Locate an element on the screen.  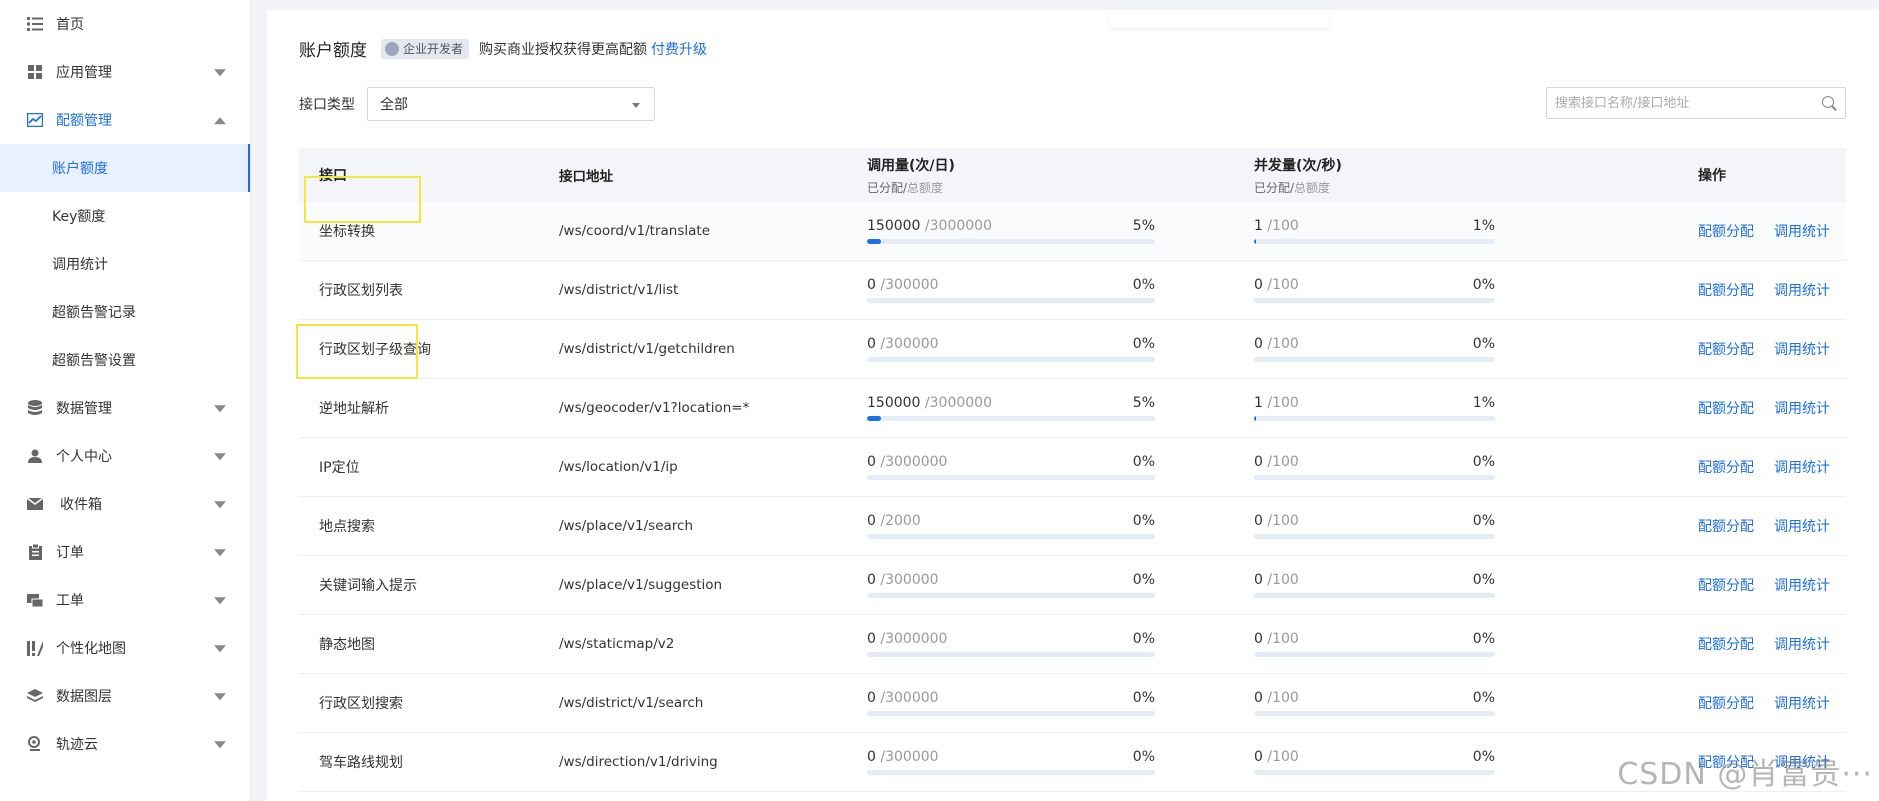
api-type-filter: 接口类型 全部 is located at coordinates (477, 104).